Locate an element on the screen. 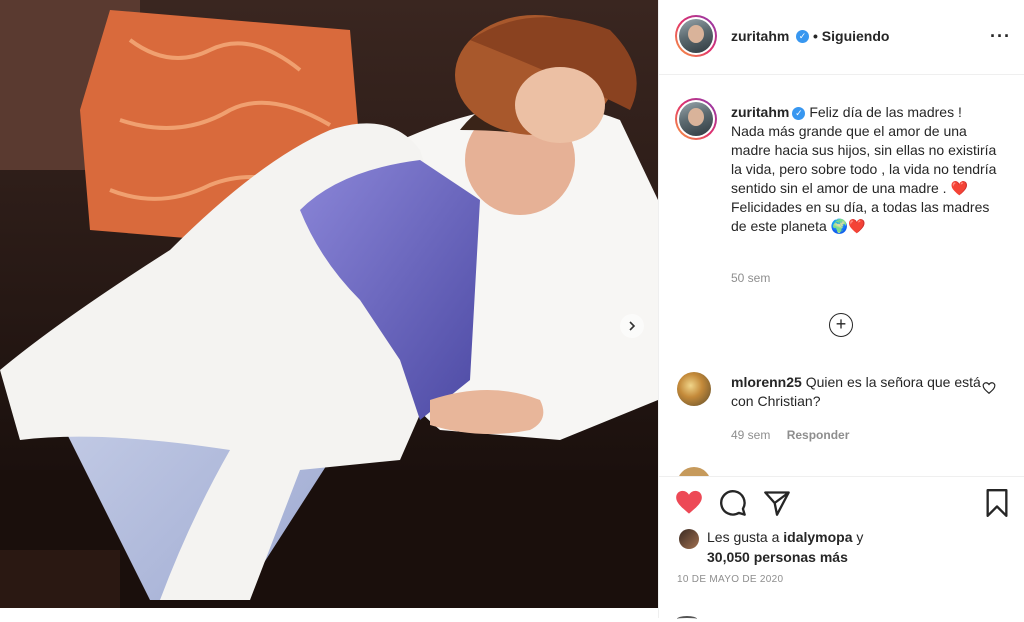  author-avatar is located at coordinates (696, 36).